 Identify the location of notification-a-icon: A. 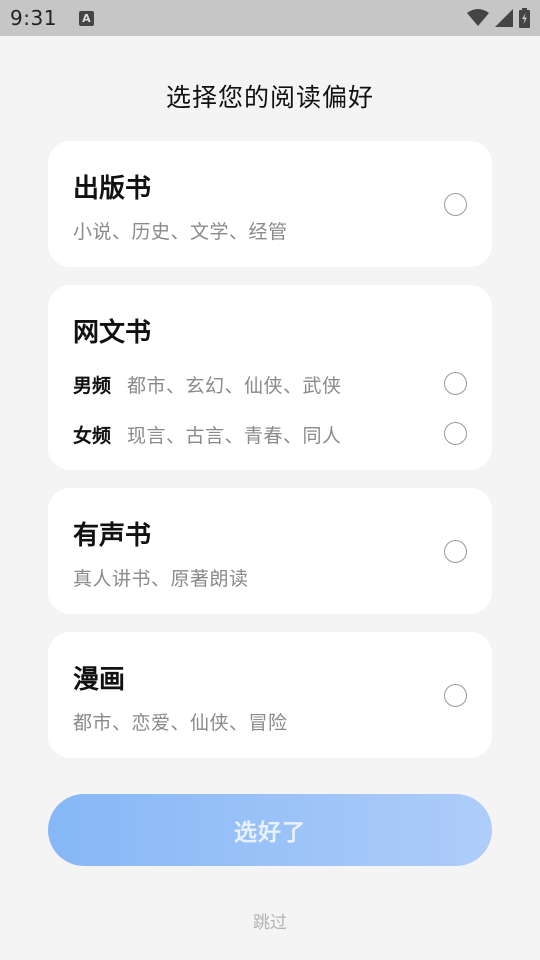
(86, 18).